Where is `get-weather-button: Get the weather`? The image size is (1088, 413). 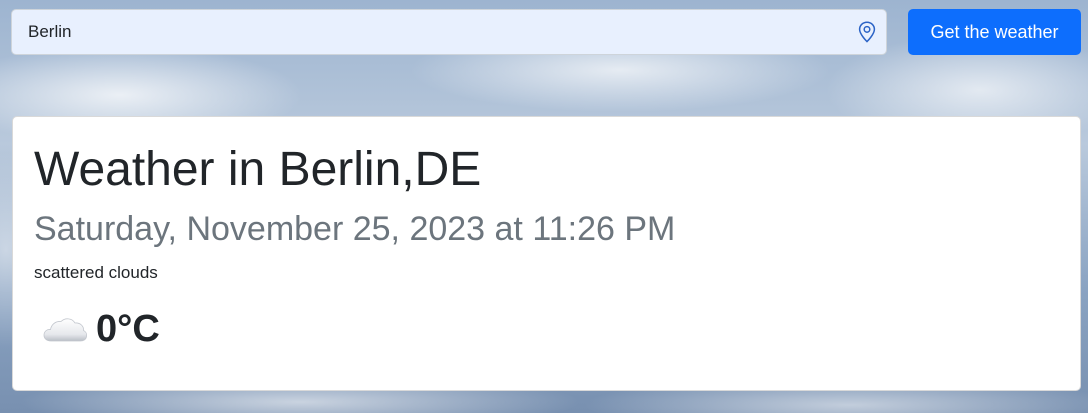
get-weather-button: Get the weather is located at coordinates (994, 32).